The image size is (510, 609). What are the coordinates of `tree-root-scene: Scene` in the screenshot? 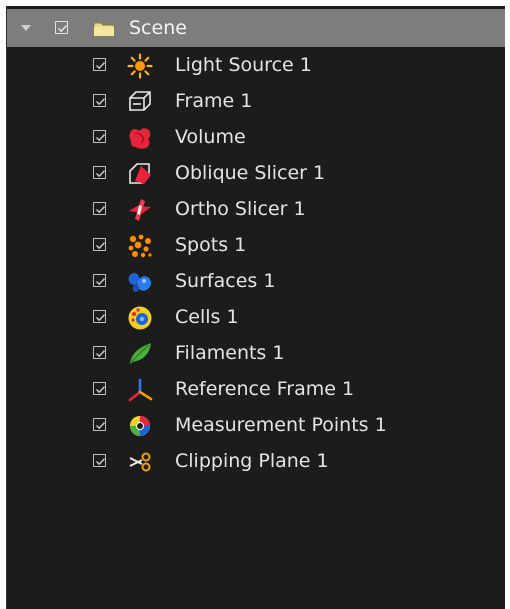 It's located at (256, 28).